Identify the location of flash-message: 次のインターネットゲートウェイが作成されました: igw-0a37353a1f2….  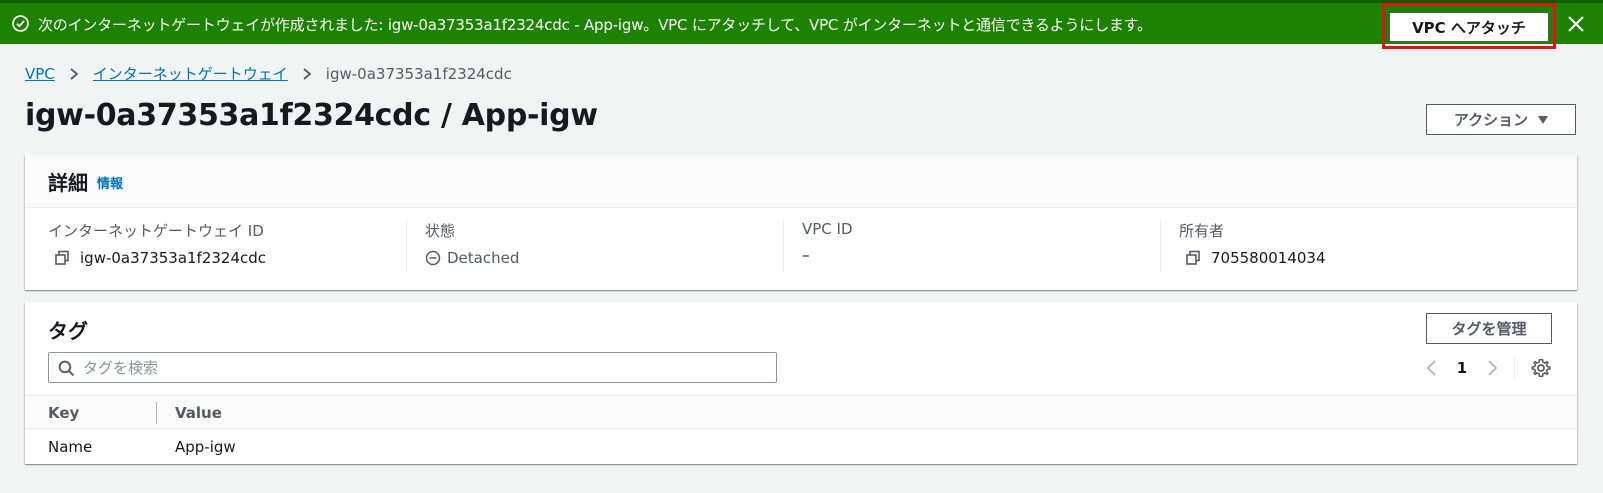
(595, 25).